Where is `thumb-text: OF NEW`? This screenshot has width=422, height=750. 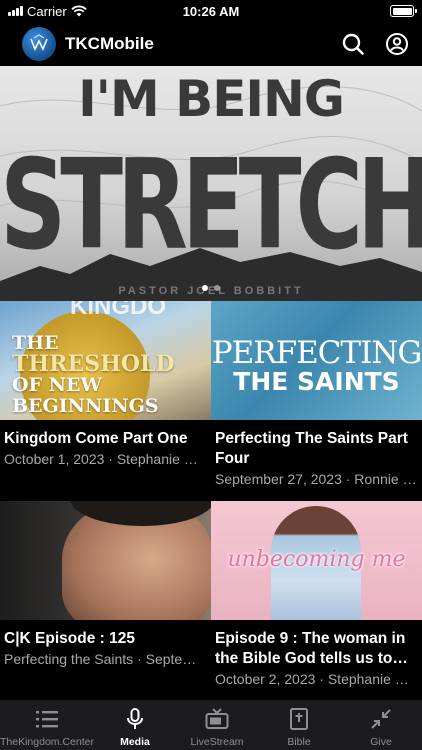 thumb-text: OF NEW is located at coordinates (57, 385).